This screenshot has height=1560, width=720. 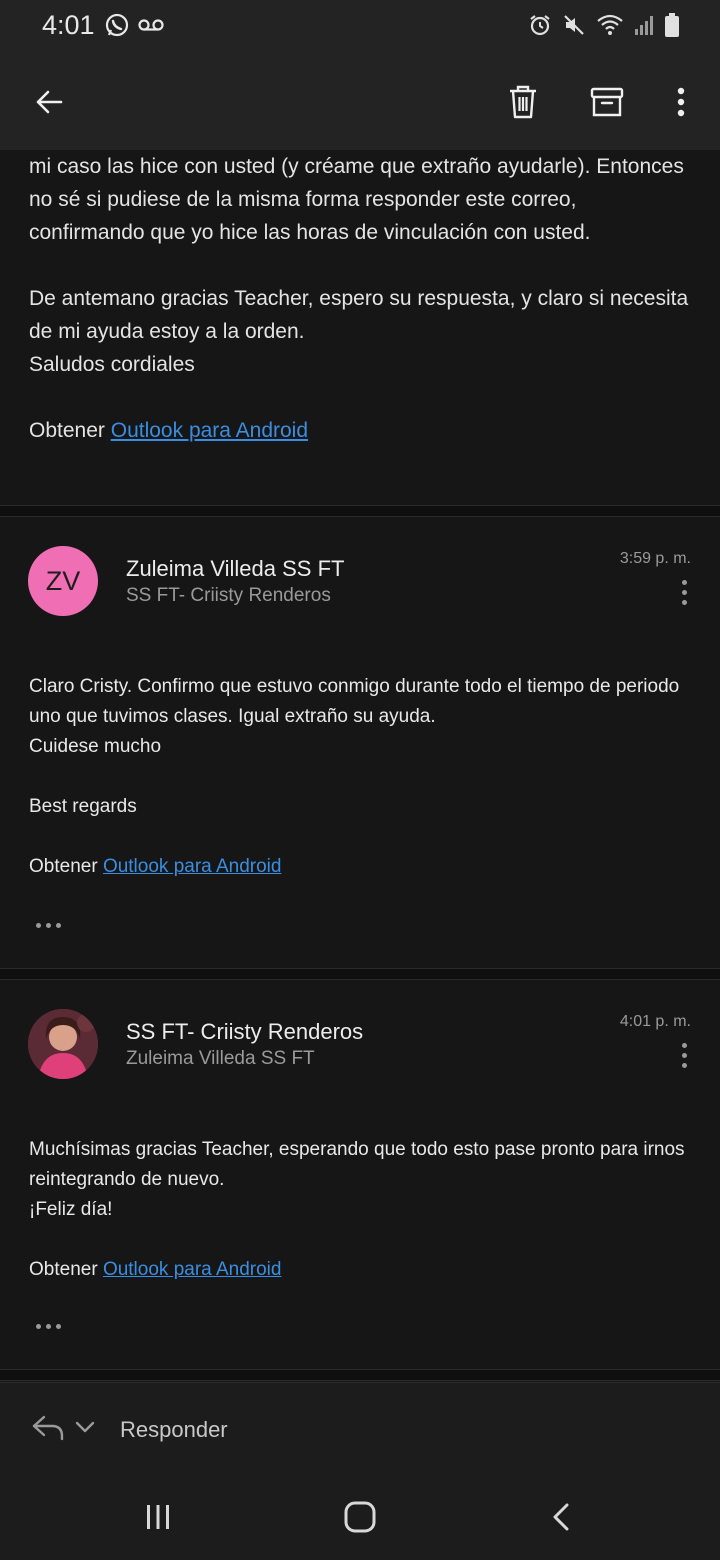 I want to click on signal-icon, so click(x=644, y=27).